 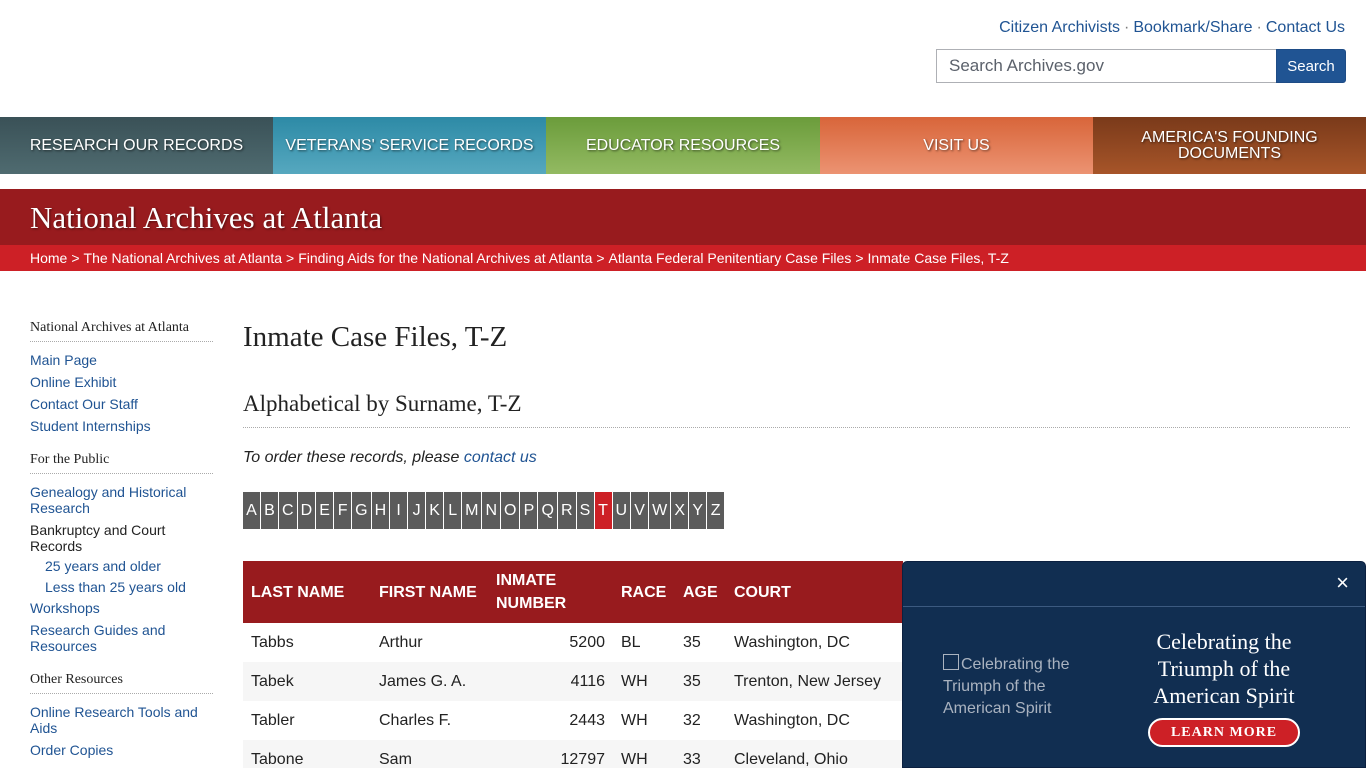 What do you see at coordinates (500, 457) in the screenshot?
I see `contact-us-inline-link: contact us` at bounding box center [500, 457].